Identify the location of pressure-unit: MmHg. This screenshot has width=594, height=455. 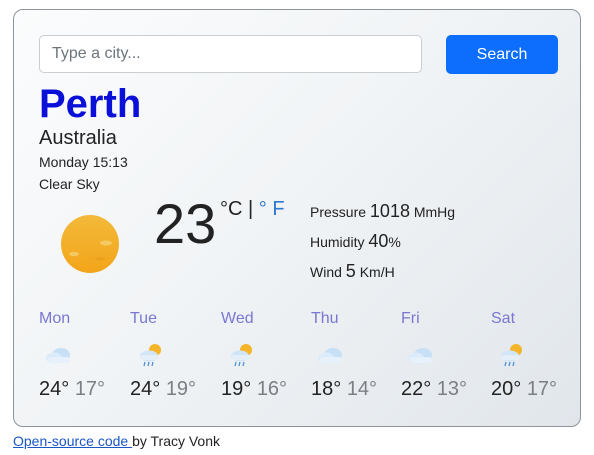
(434, 212).